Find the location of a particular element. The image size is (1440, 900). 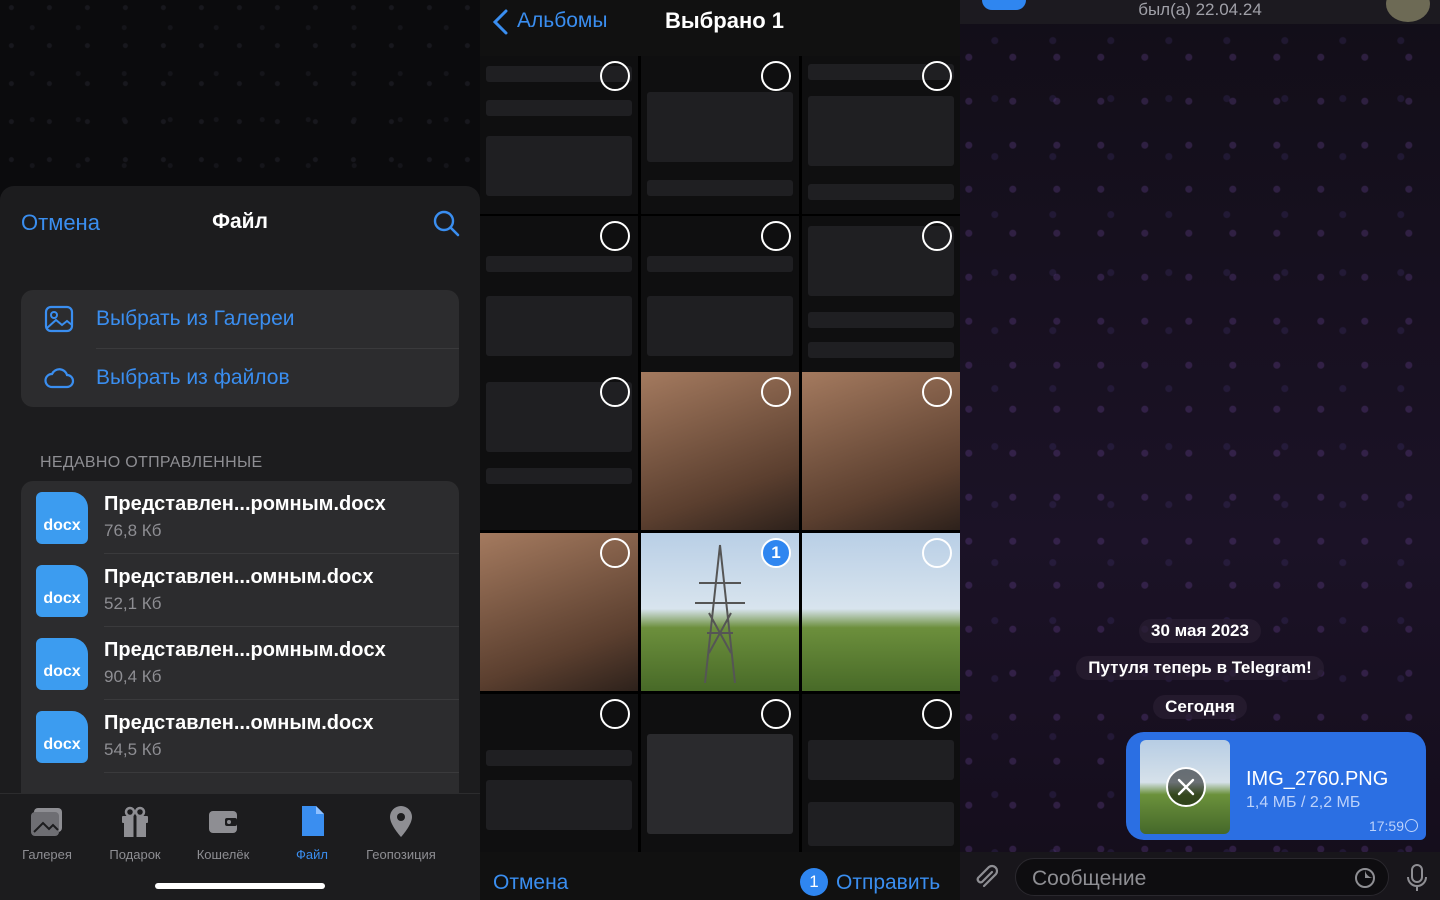

chevron-left-icon is located at coordinates (500, 22).